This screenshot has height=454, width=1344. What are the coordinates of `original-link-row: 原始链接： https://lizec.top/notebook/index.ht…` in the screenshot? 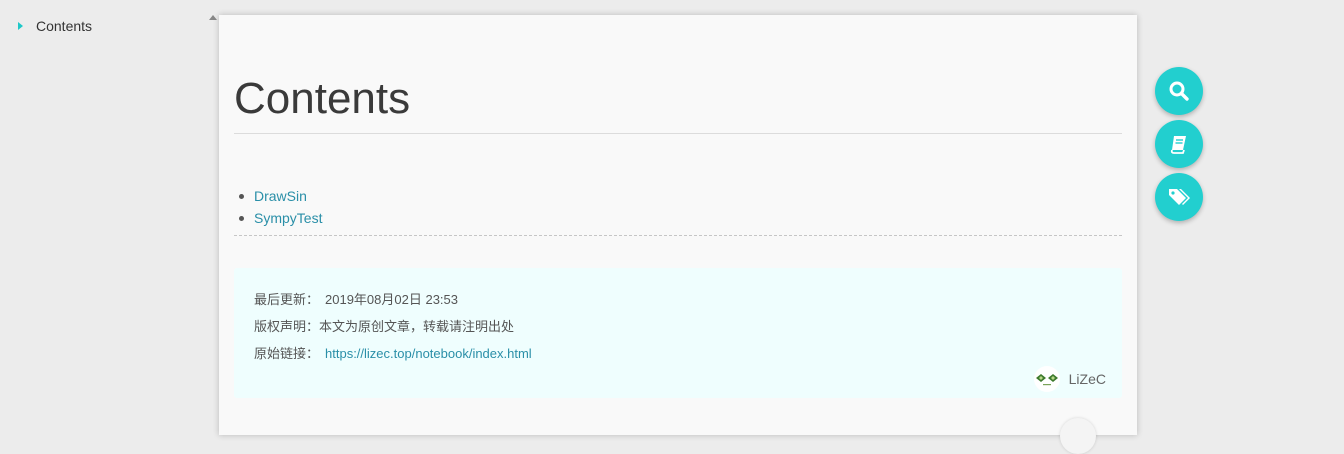 It's located at (393, 352).